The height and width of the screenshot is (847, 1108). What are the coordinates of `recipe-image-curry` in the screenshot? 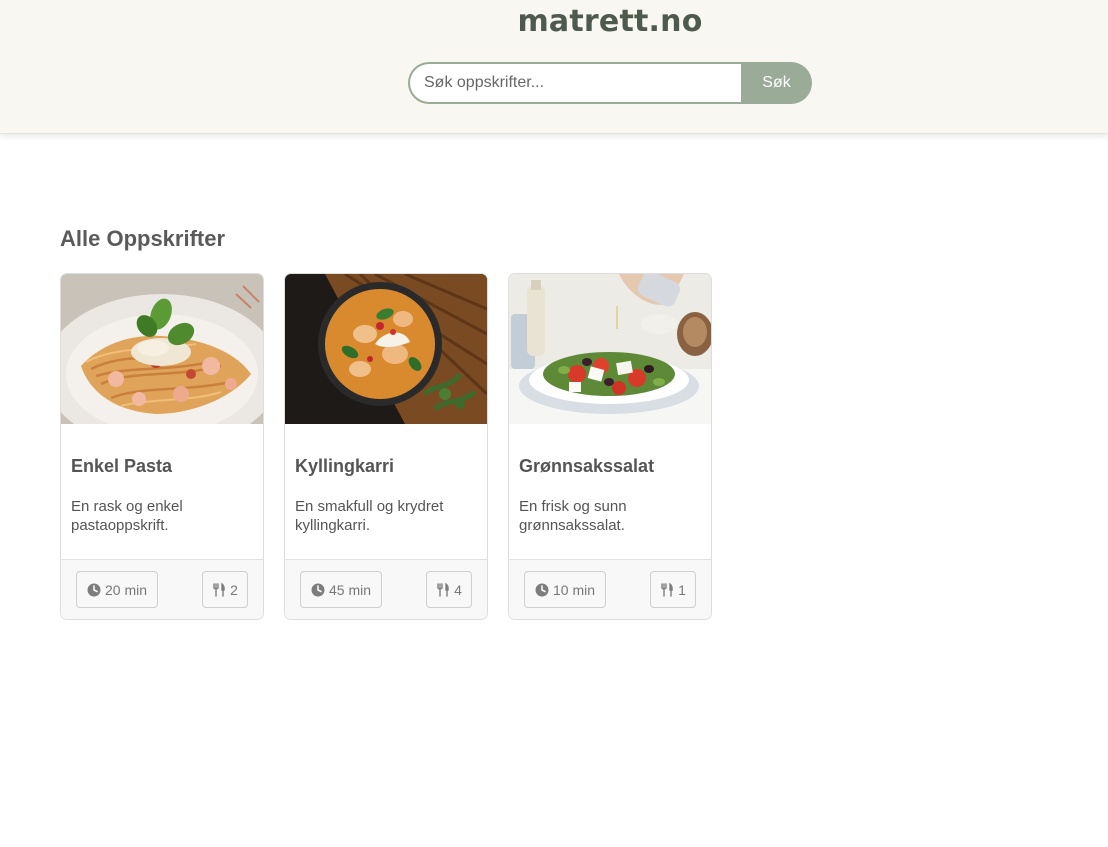 It's located at (386, 349).